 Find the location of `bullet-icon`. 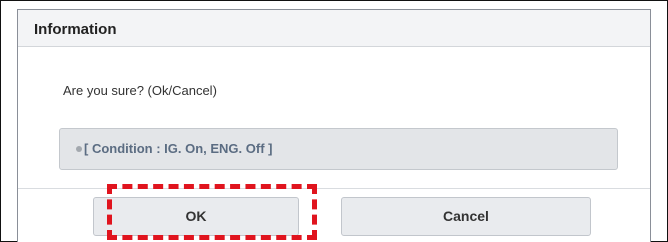

bullet-icon is located at coordinates (79, 149).